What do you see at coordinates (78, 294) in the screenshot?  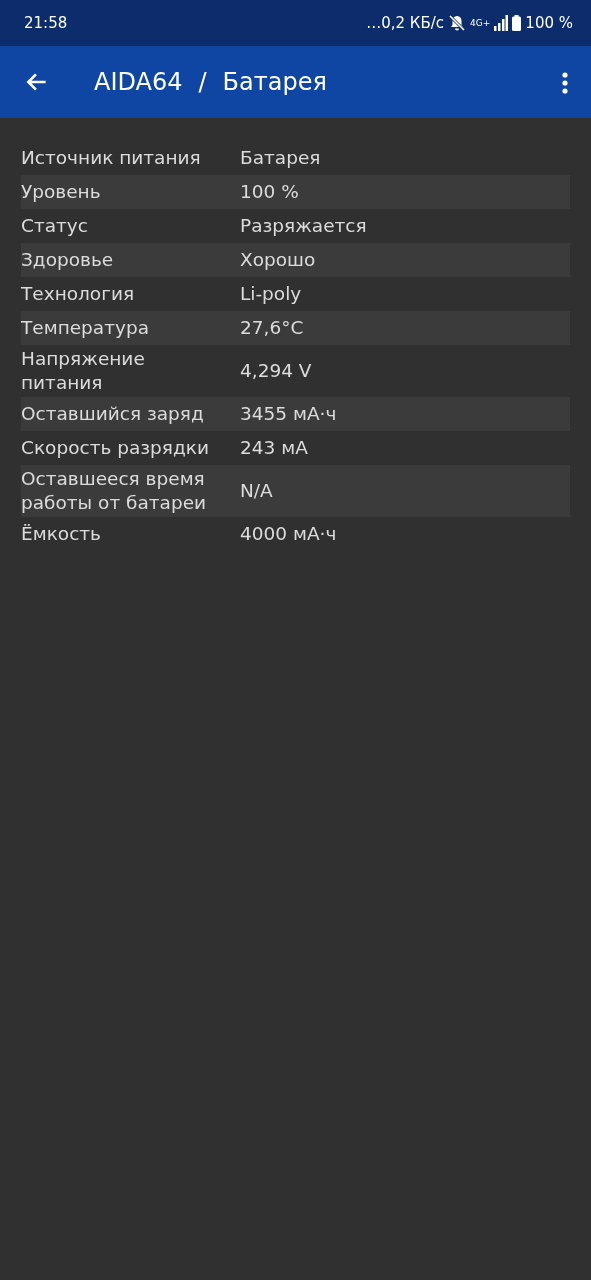 I see `field-label: Технология` at bounding box center [78, 294].